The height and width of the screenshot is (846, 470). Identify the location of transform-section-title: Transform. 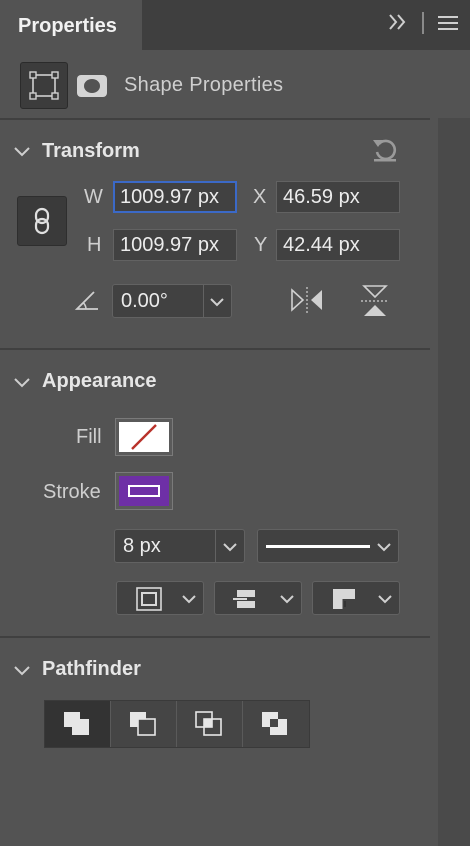
(91, 151).